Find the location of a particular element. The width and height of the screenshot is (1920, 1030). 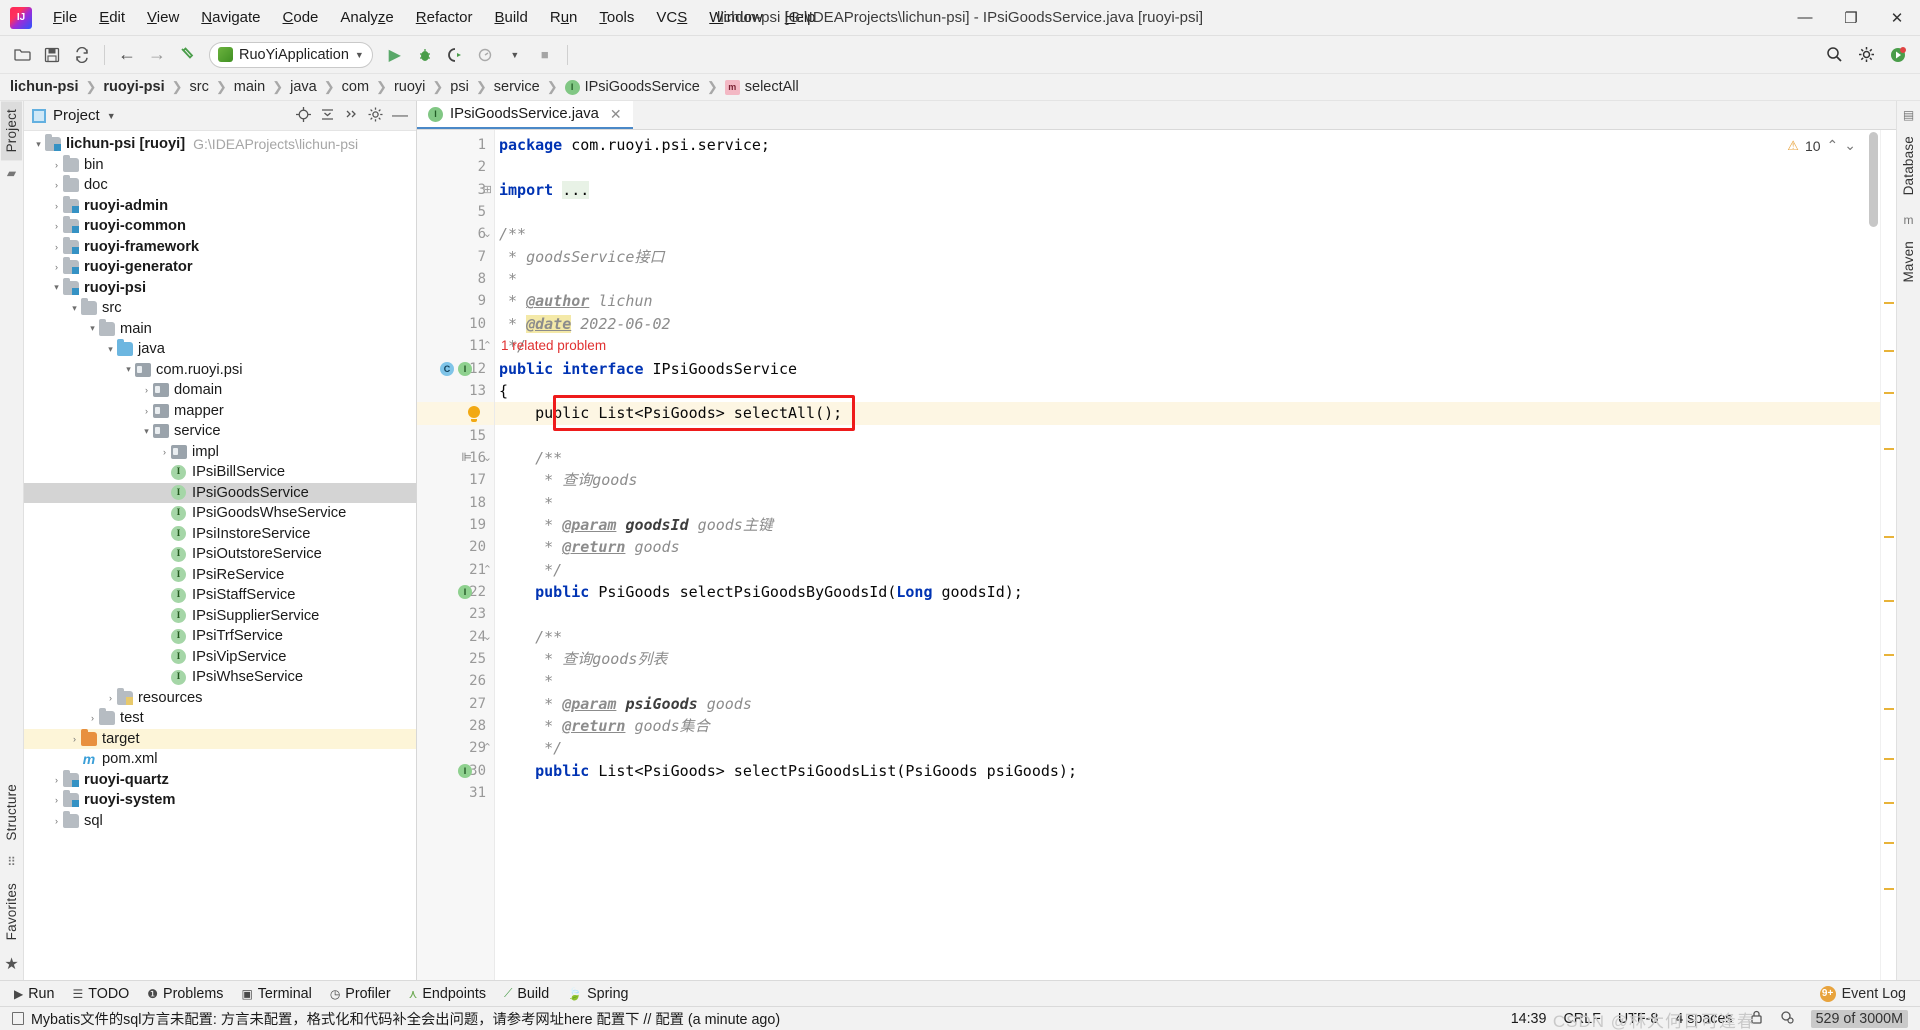

tree-node-java: ▾ java is located at coordinates (220, 349).